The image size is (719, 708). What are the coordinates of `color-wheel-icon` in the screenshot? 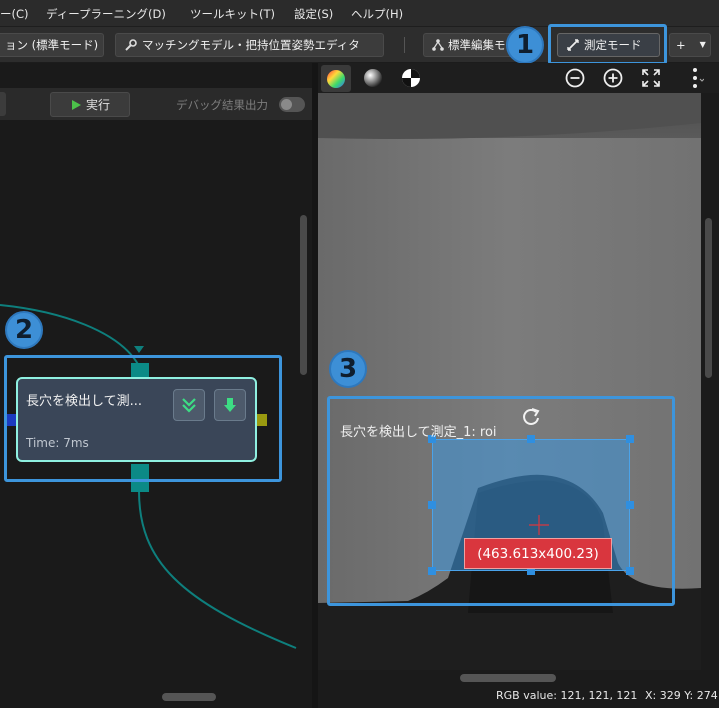 It's located at (336, 78).